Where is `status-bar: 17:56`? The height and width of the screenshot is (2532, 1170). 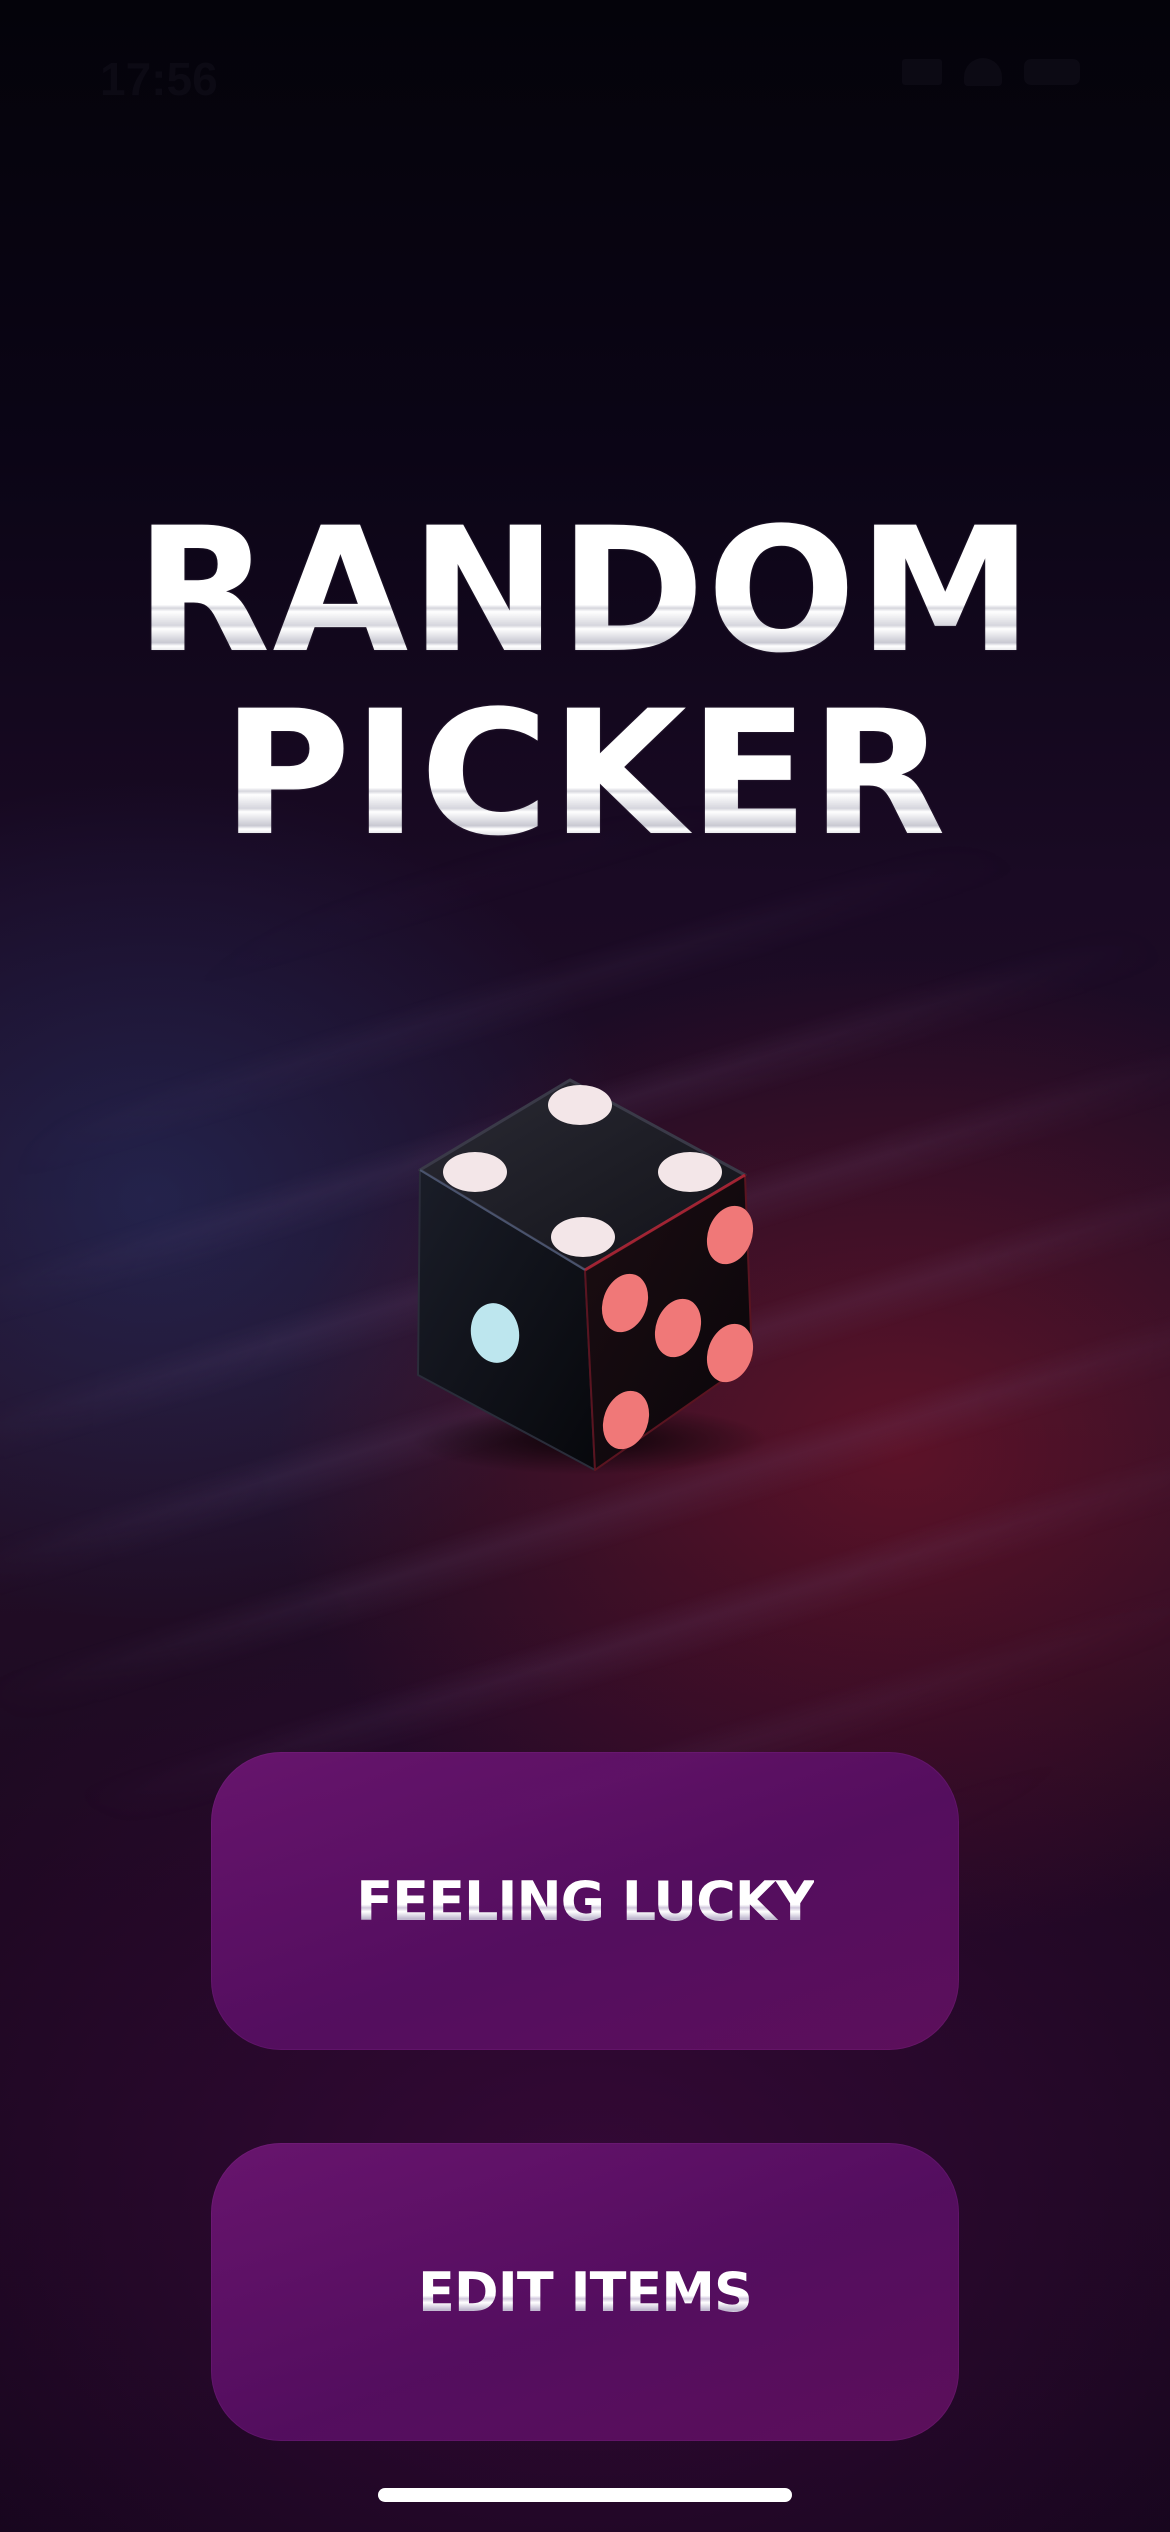
status-bar: 17:56 is located at coordinates (585, 70).